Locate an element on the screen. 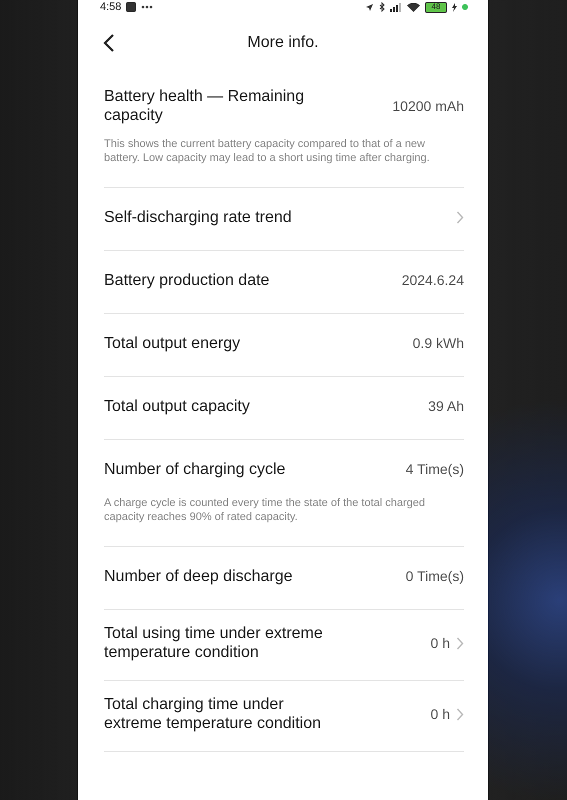  item-label: Total output capacity is located at coordinates (177, 406).